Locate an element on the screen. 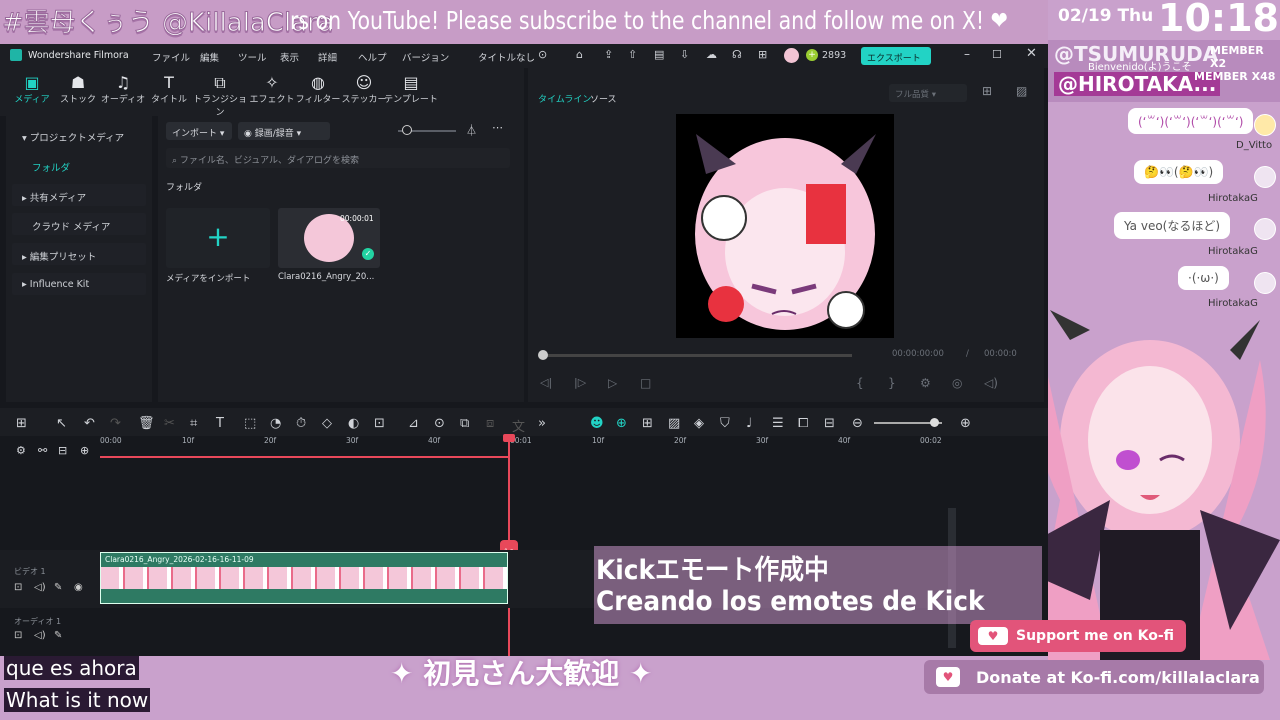 The image size is (1280, 720). tool-effect: ✧ エフェクト is located at coordinates (272, 90).